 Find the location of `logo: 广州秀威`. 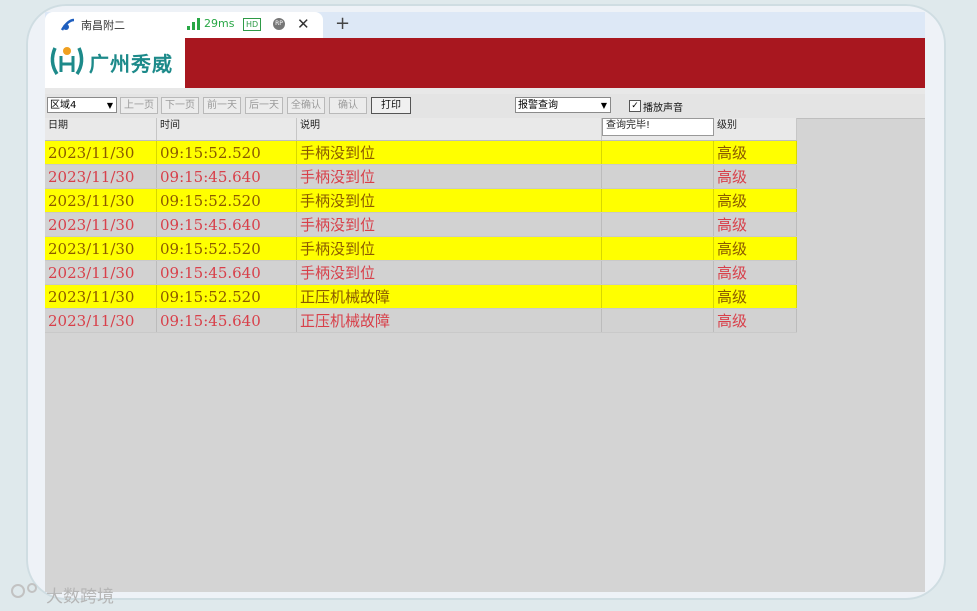

logo: 广州秀威 is located at coordinates (115, 63).